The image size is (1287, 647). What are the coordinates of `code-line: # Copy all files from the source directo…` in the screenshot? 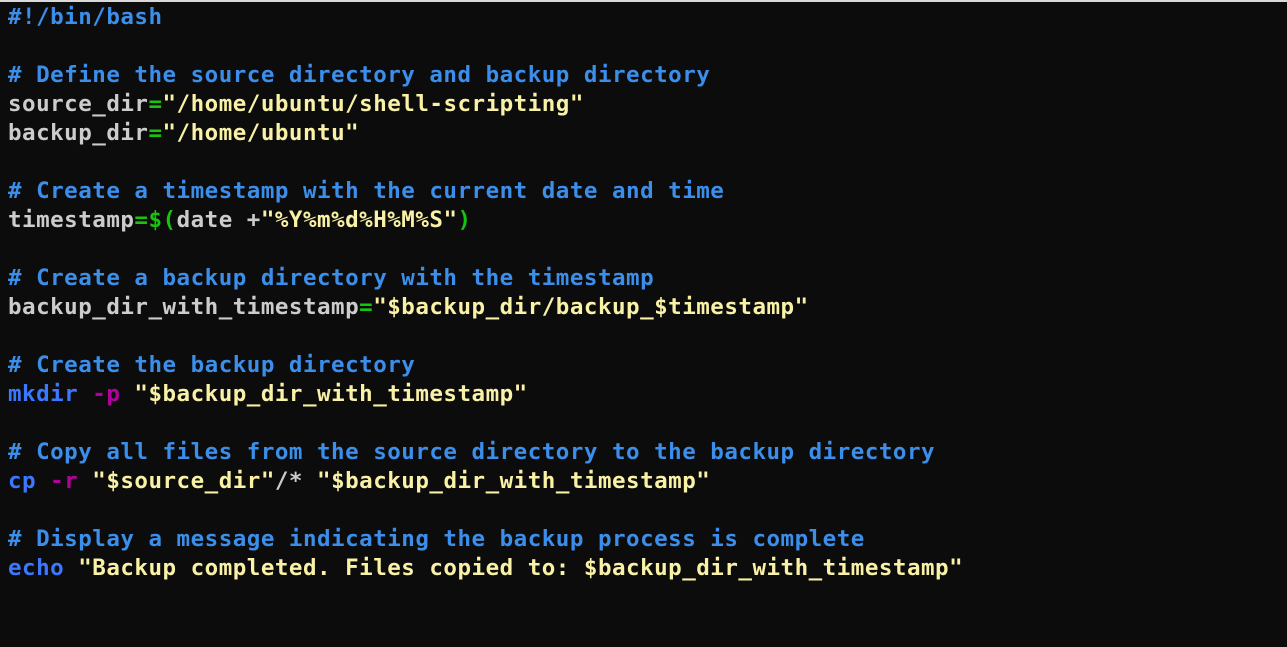 It's located at (643, 452).